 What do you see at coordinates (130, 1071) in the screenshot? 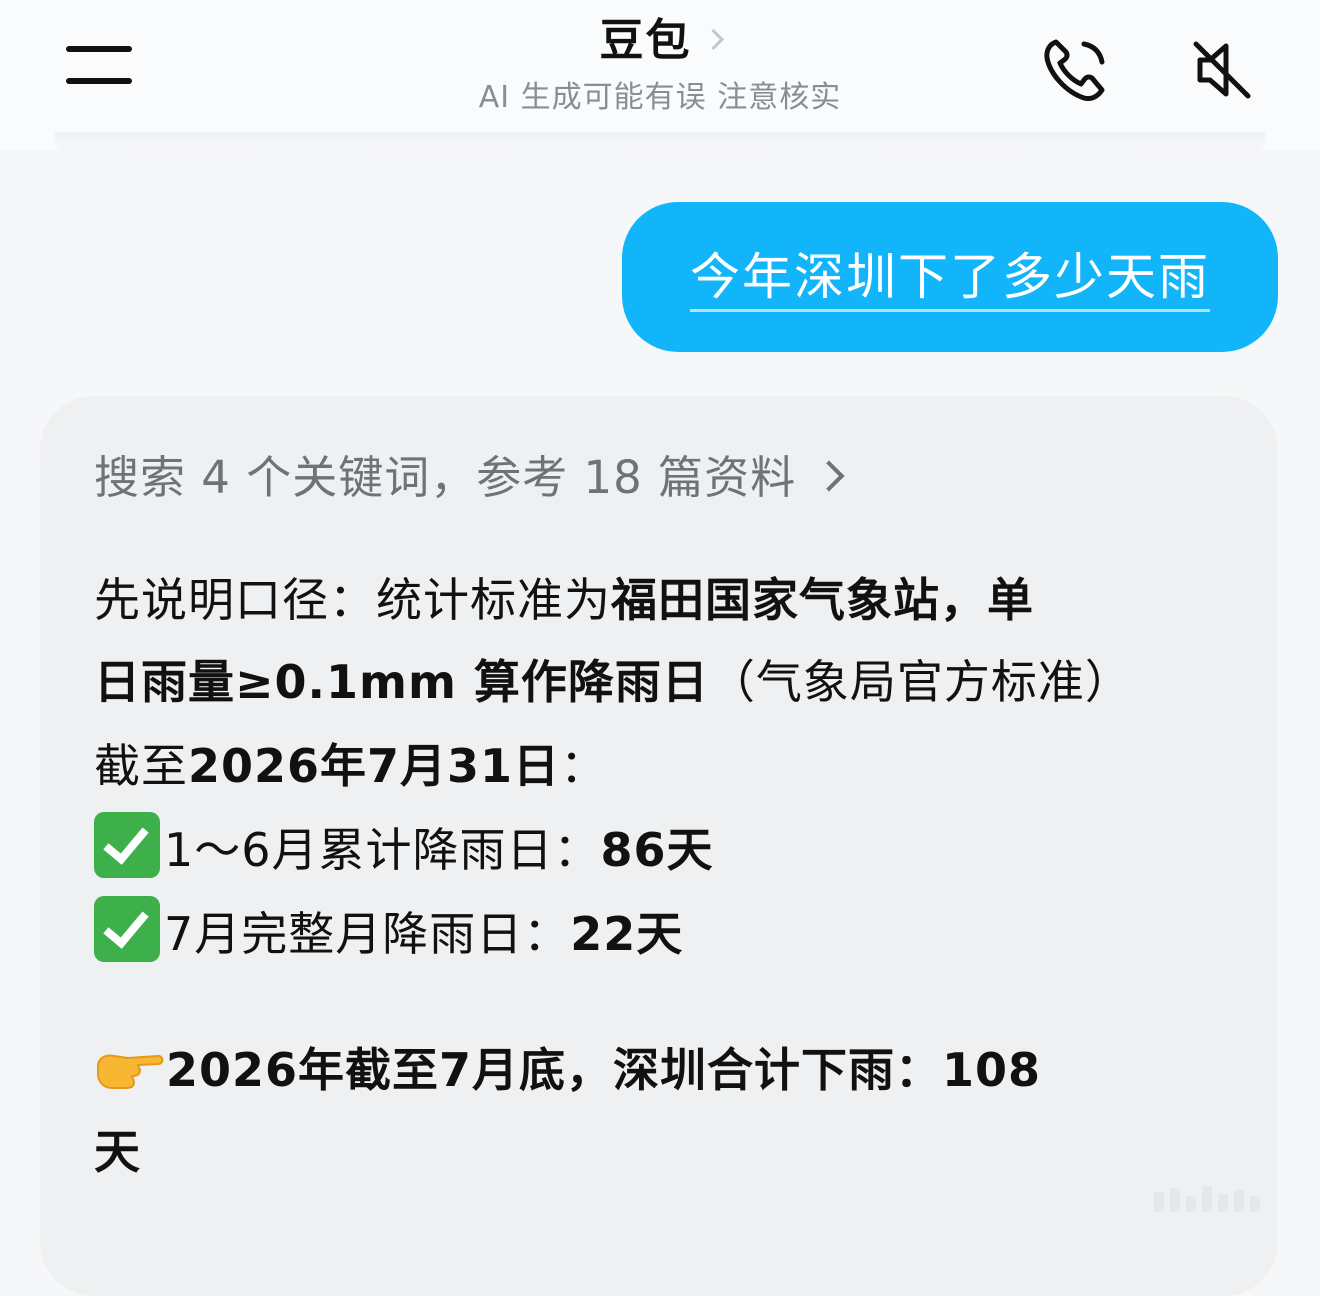
I see `pointing-hand-icon` at bounding box center [130, 1071].